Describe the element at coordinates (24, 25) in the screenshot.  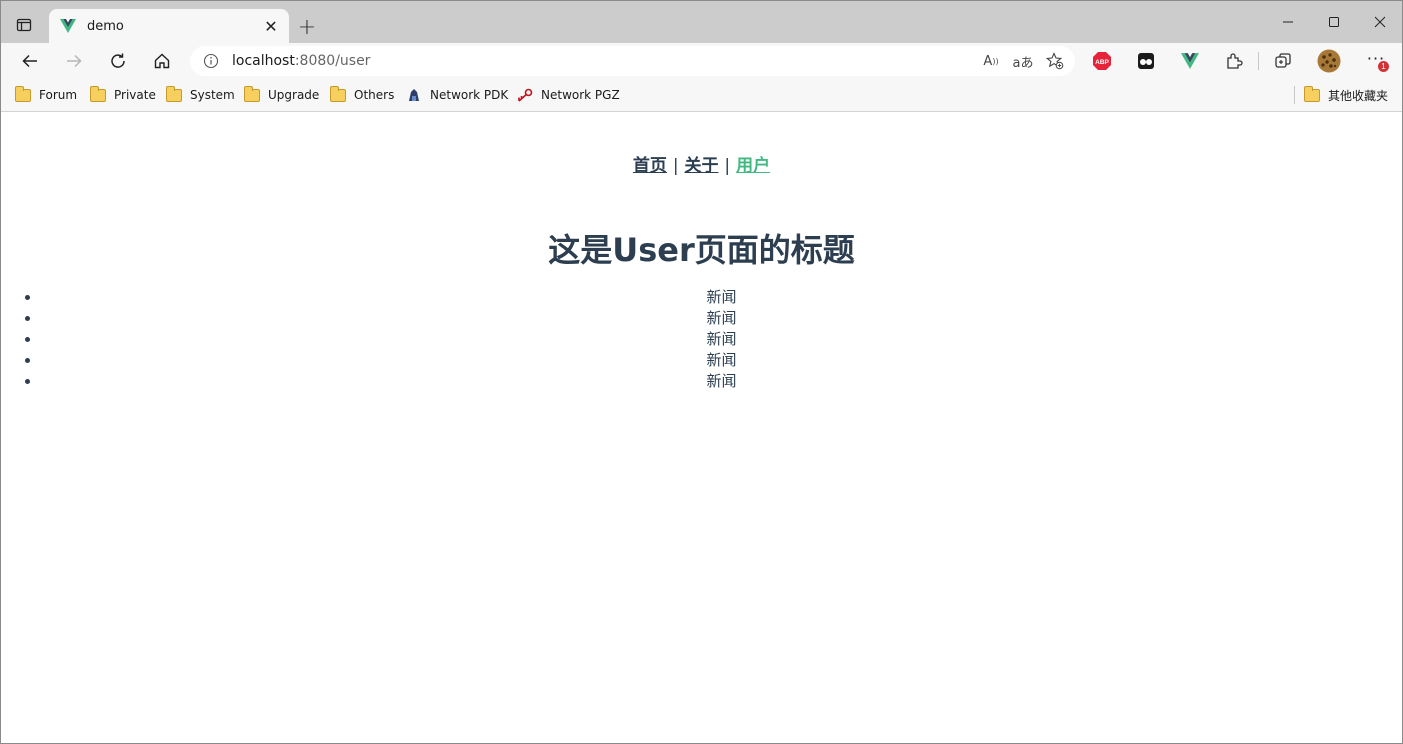
I see `tab-actions-icon` at that location.